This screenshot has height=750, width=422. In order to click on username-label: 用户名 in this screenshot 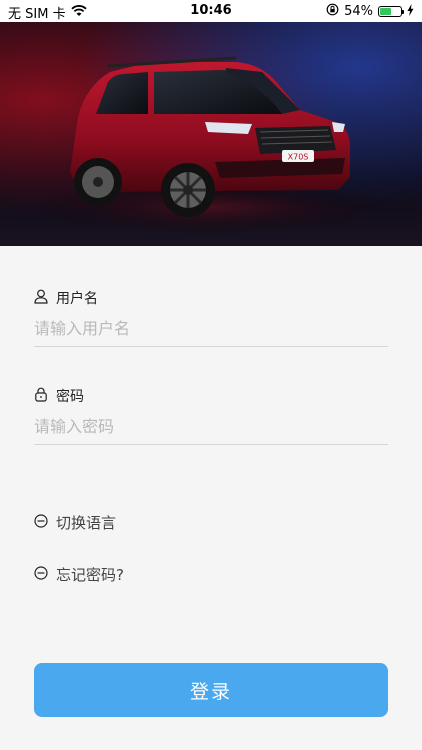, I will do `click(66, 298)`.